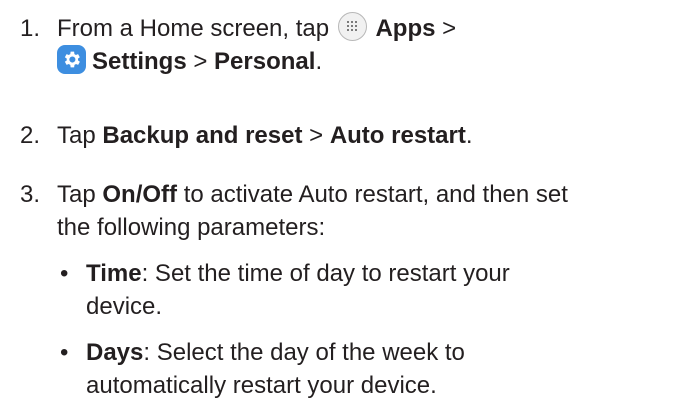 The height and width of the screenshot is (407, 692). What do you see at coordinates (265, 61) in the screenshot?
I see `personal-label: Personal` at bounding box center [265, 61].